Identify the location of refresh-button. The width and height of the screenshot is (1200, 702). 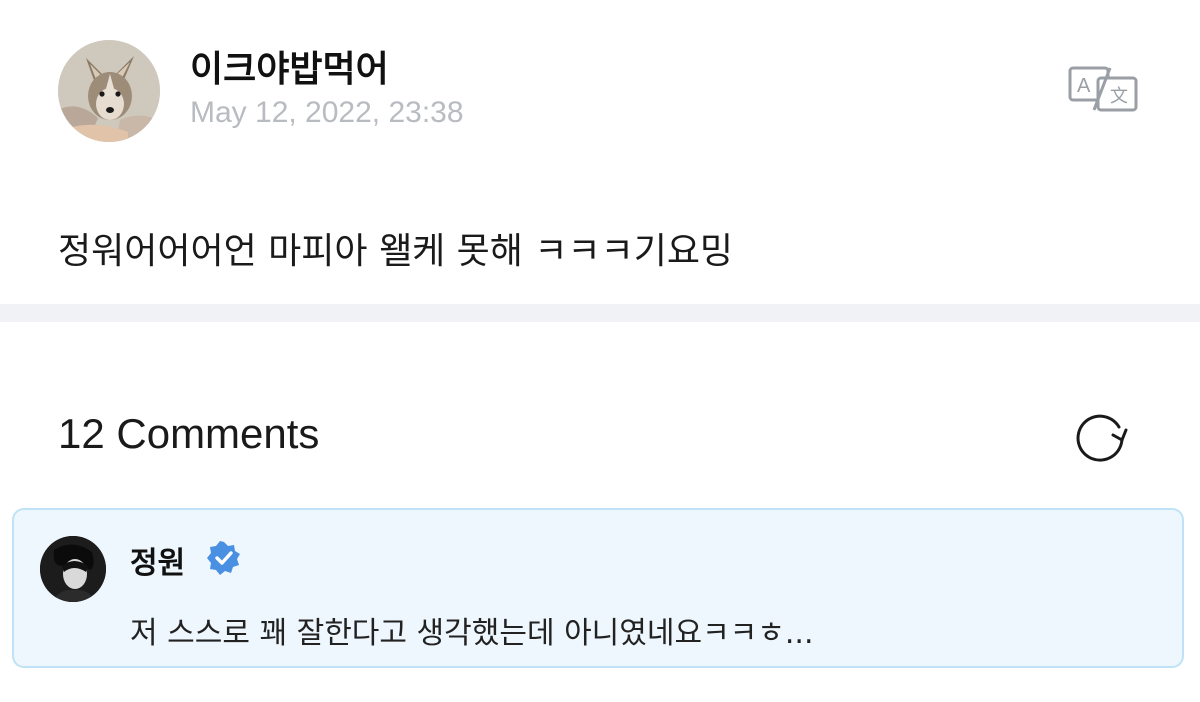
(1101, 435).